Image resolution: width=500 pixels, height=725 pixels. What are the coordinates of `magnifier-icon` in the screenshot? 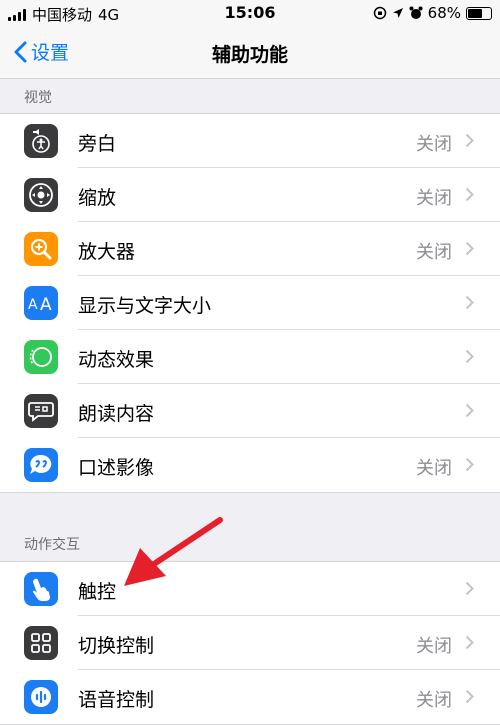 It's located at (41, 249).